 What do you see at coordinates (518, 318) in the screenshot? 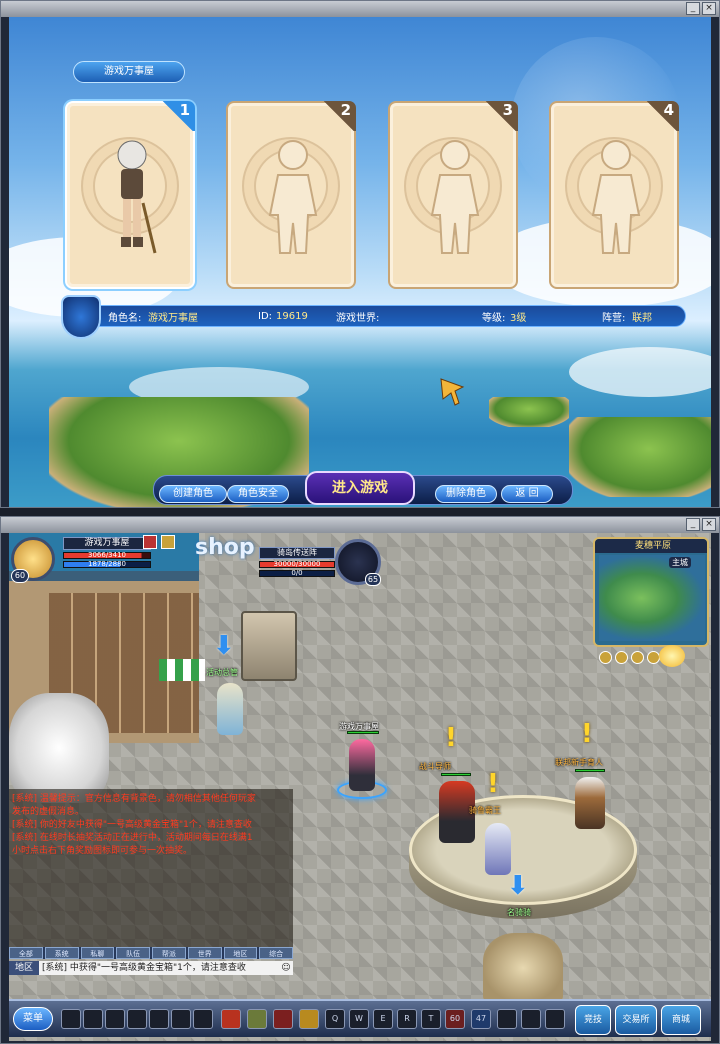
I see `level-value: 3级` at bounding box center [518, 318].